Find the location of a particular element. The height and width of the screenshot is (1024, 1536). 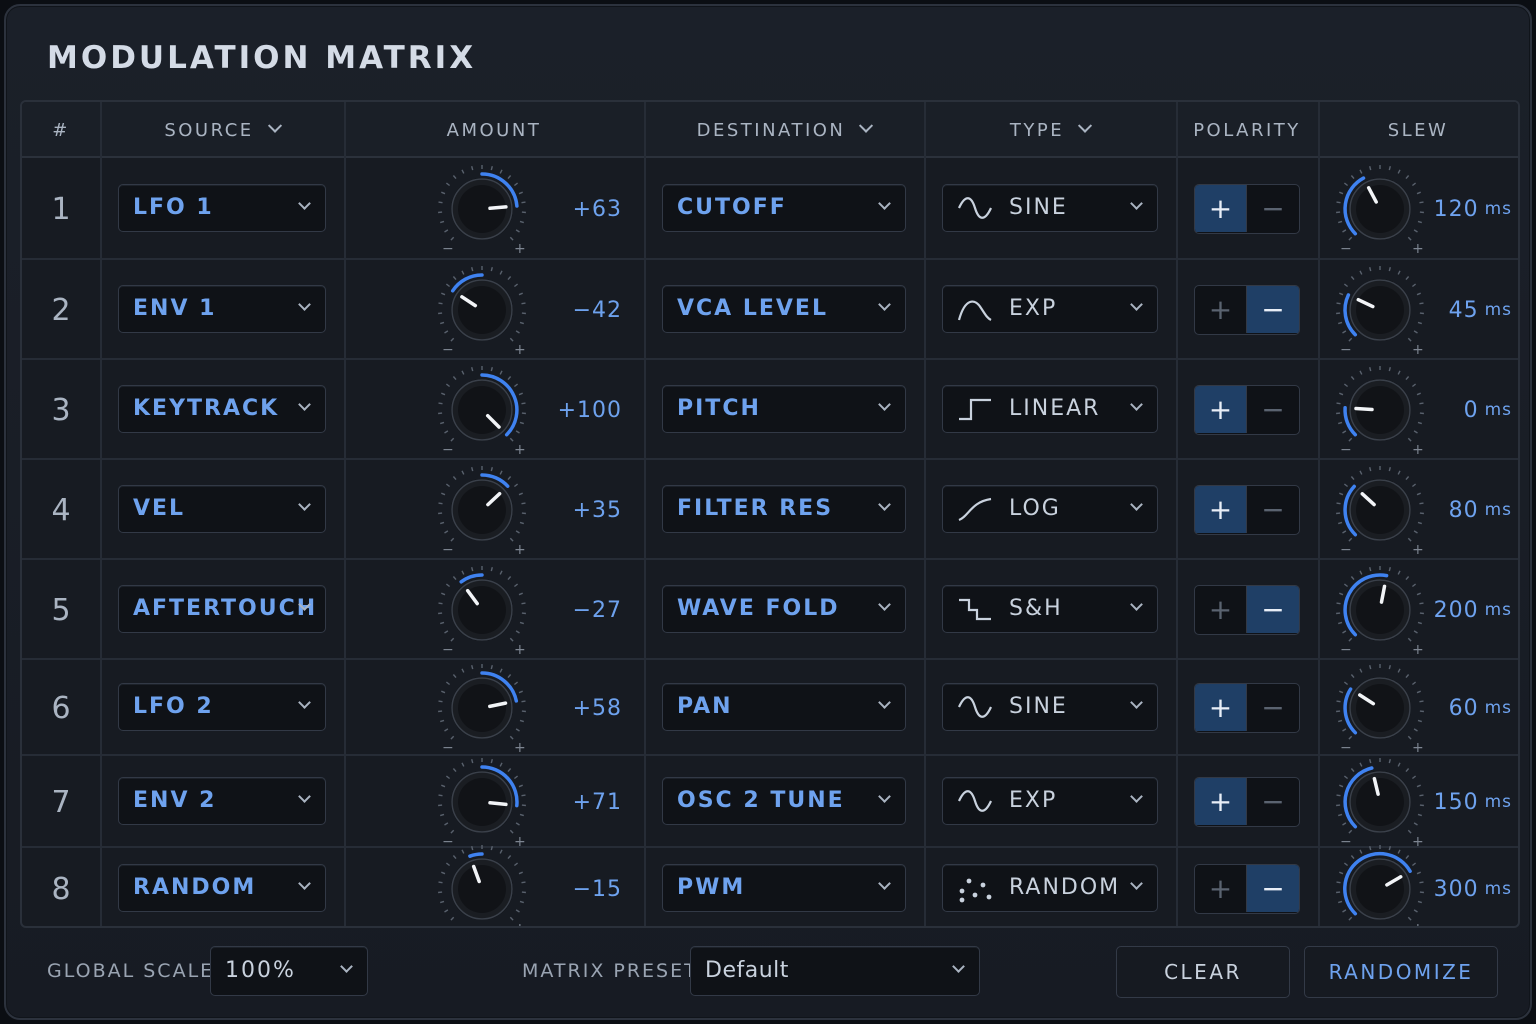

source-value: ENV 2 is located at coordinates (175, 800).